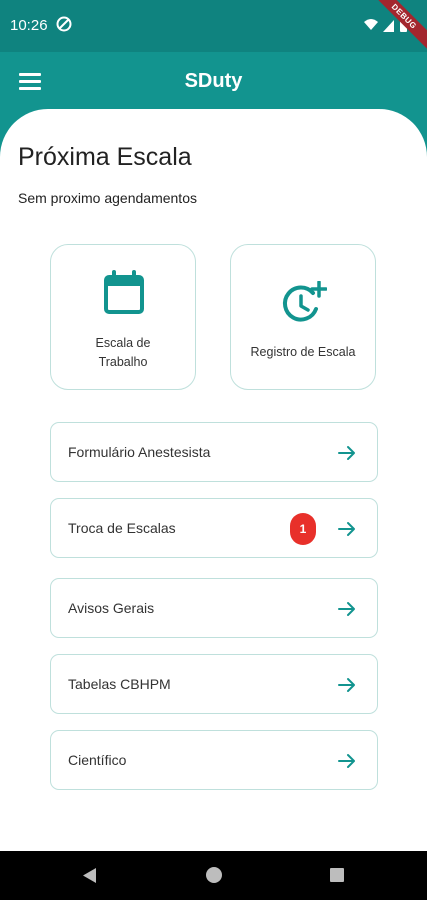 The height and width of the screenshot is (900, 427). I want to click on home-icon, so click(214, 875).